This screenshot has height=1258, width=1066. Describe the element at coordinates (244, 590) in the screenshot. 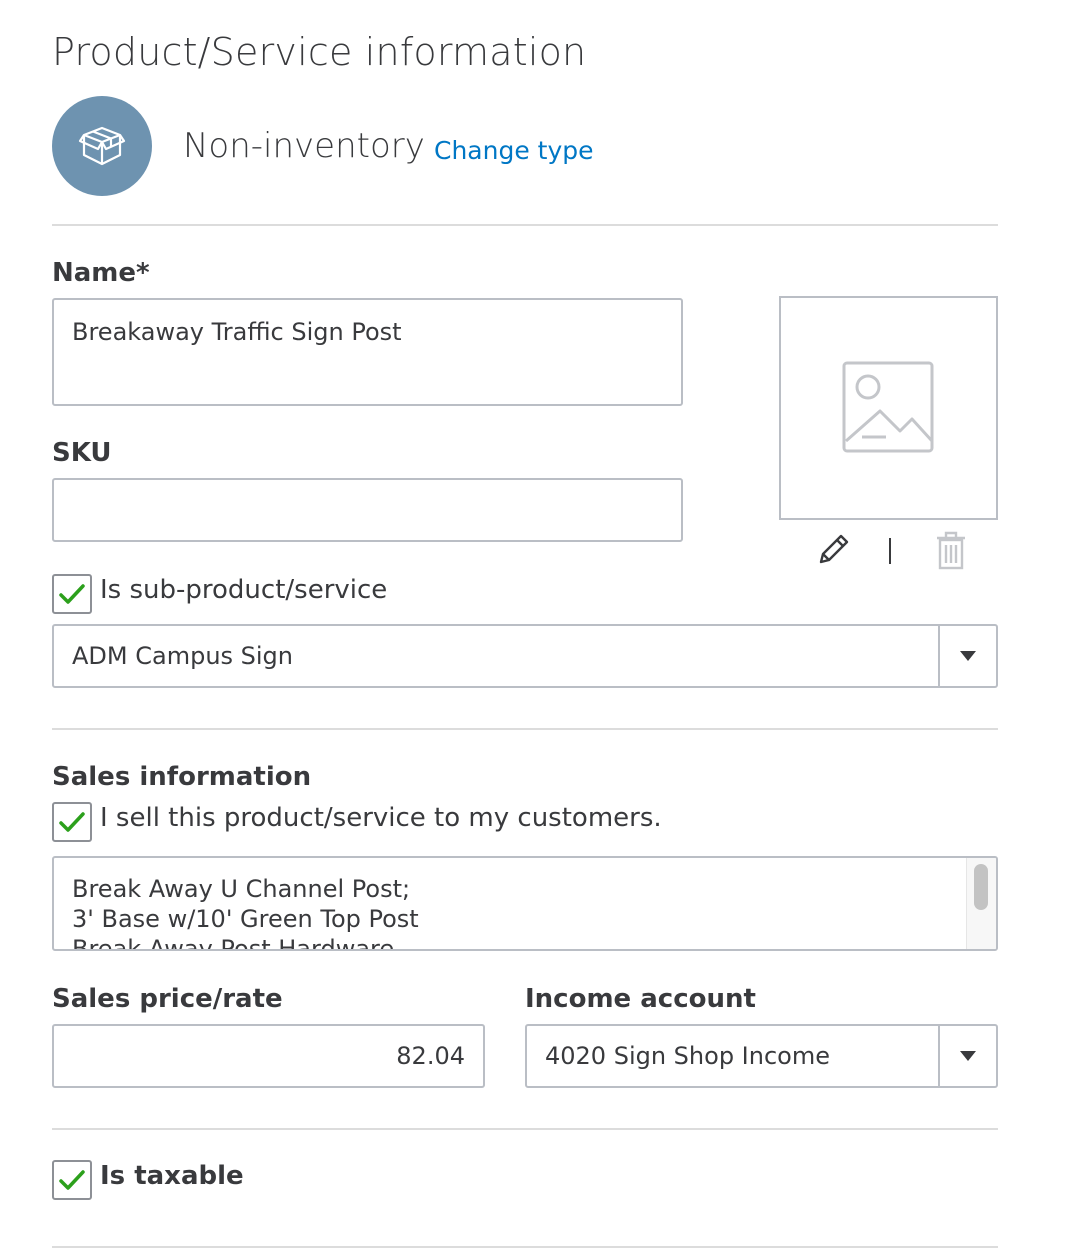

I see `sub-product-label: Is sub-product/service` at that location.